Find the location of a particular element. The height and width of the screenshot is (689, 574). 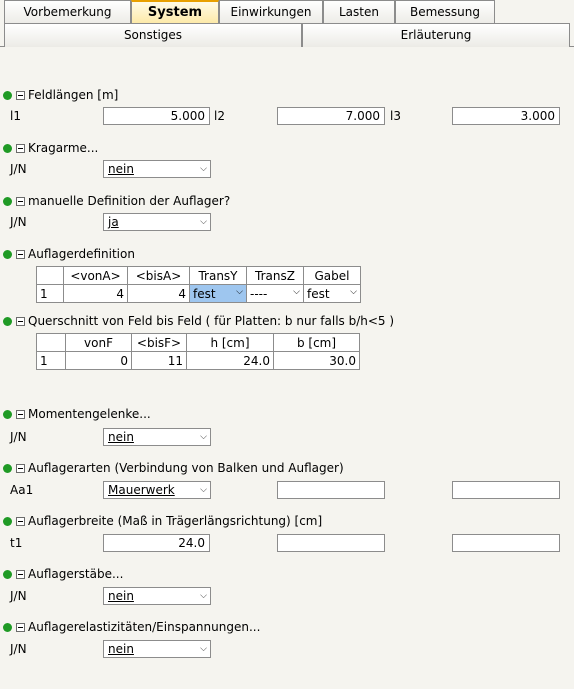

tab-sonstiges: Sonstiges is located at coordinates (153, 35).